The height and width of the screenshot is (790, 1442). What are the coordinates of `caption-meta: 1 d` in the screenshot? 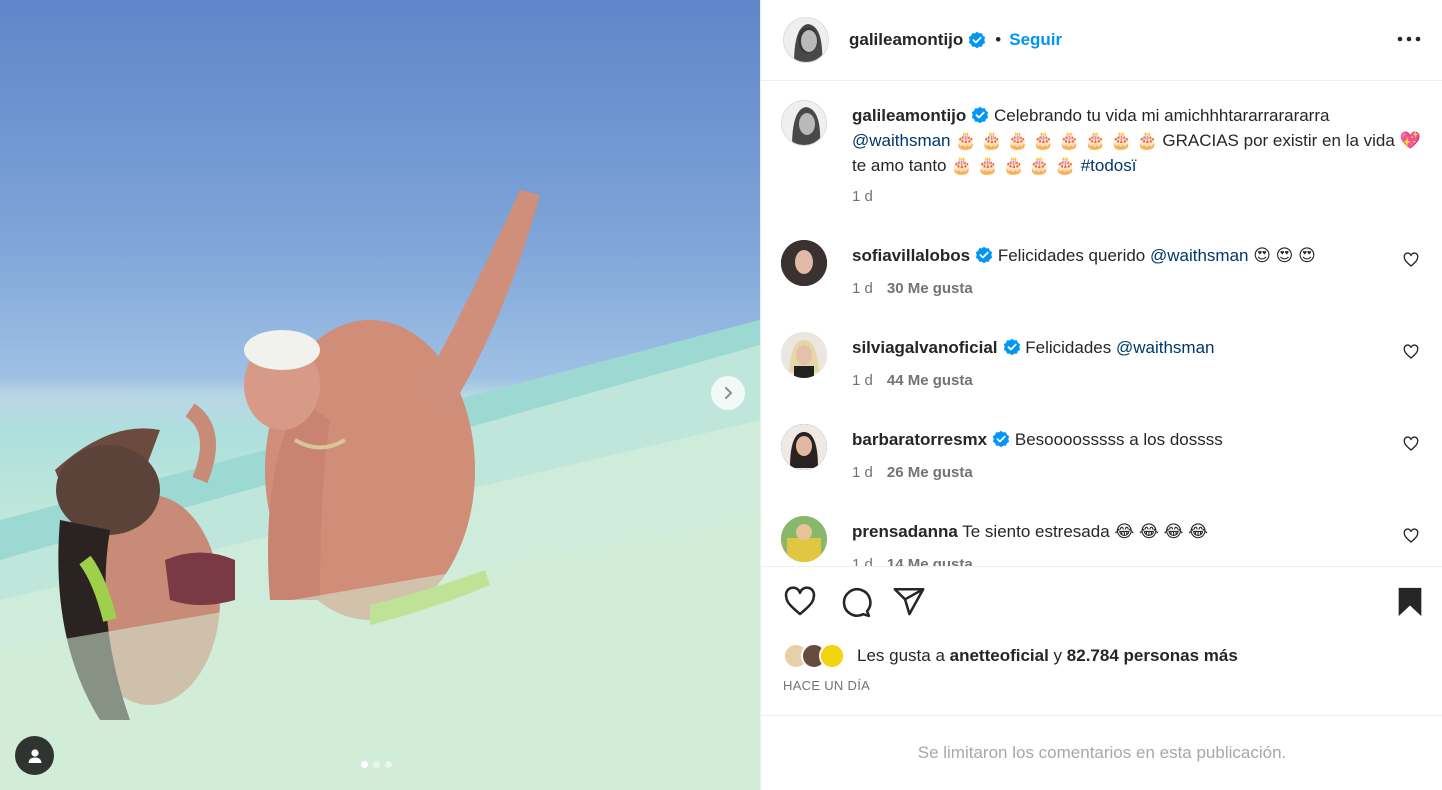 It's located at (862, 196).